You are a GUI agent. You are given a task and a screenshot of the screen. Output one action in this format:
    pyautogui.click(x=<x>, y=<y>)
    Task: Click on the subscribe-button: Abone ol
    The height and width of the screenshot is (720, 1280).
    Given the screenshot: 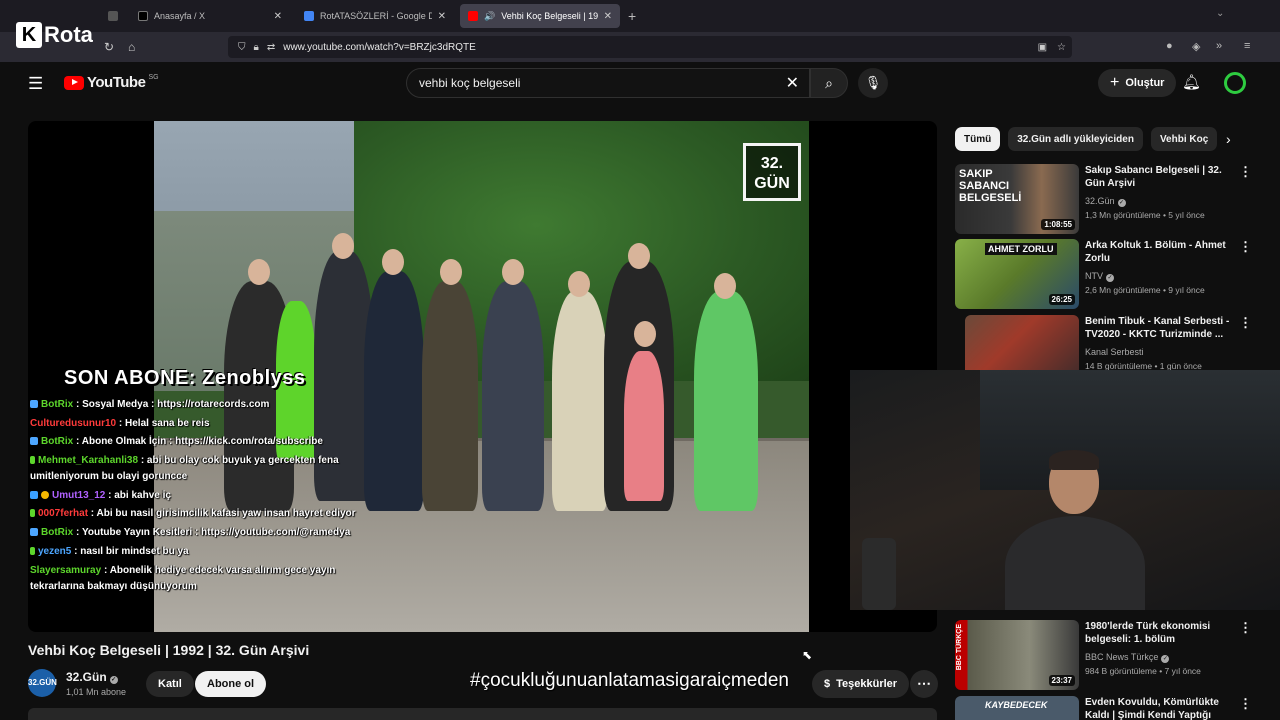 What is the action you would take?
    pyautogui.click(x=231, y=684)
    